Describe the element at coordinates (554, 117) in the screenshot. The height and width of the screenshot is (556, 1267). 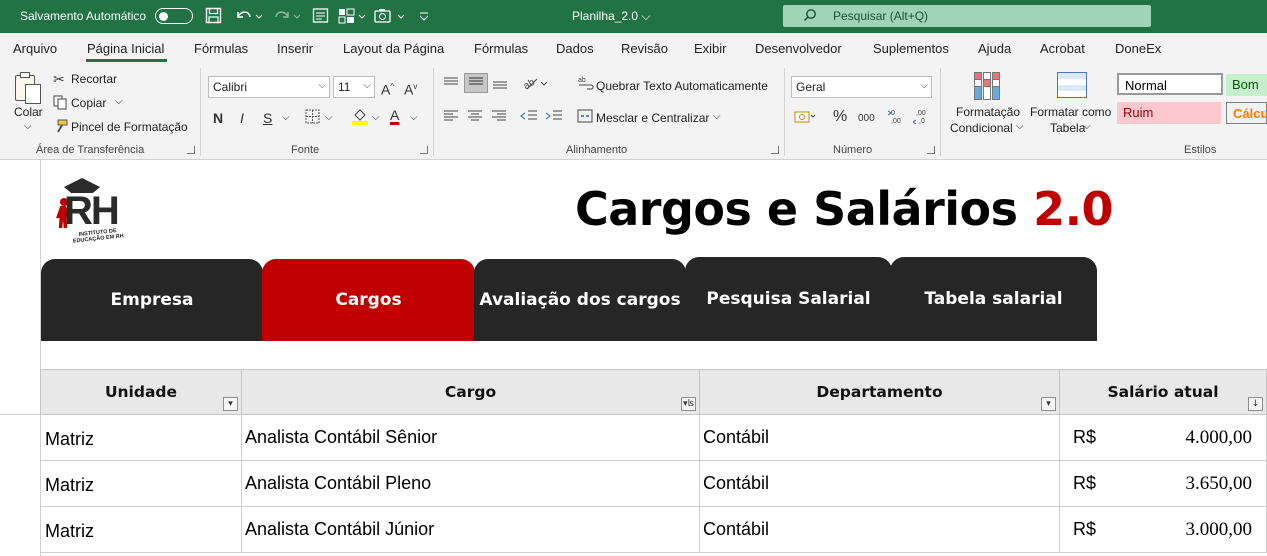
I see `increase-indent-icon` at that location.